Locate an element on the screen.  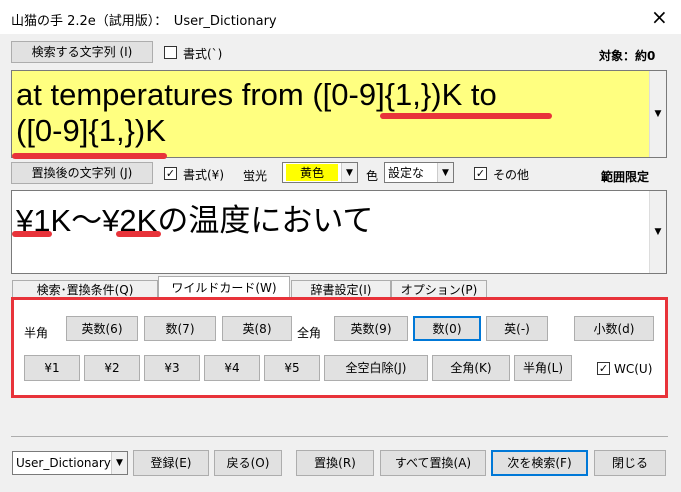
other-checkbox: ✓ is located at coordinates (480, 173).